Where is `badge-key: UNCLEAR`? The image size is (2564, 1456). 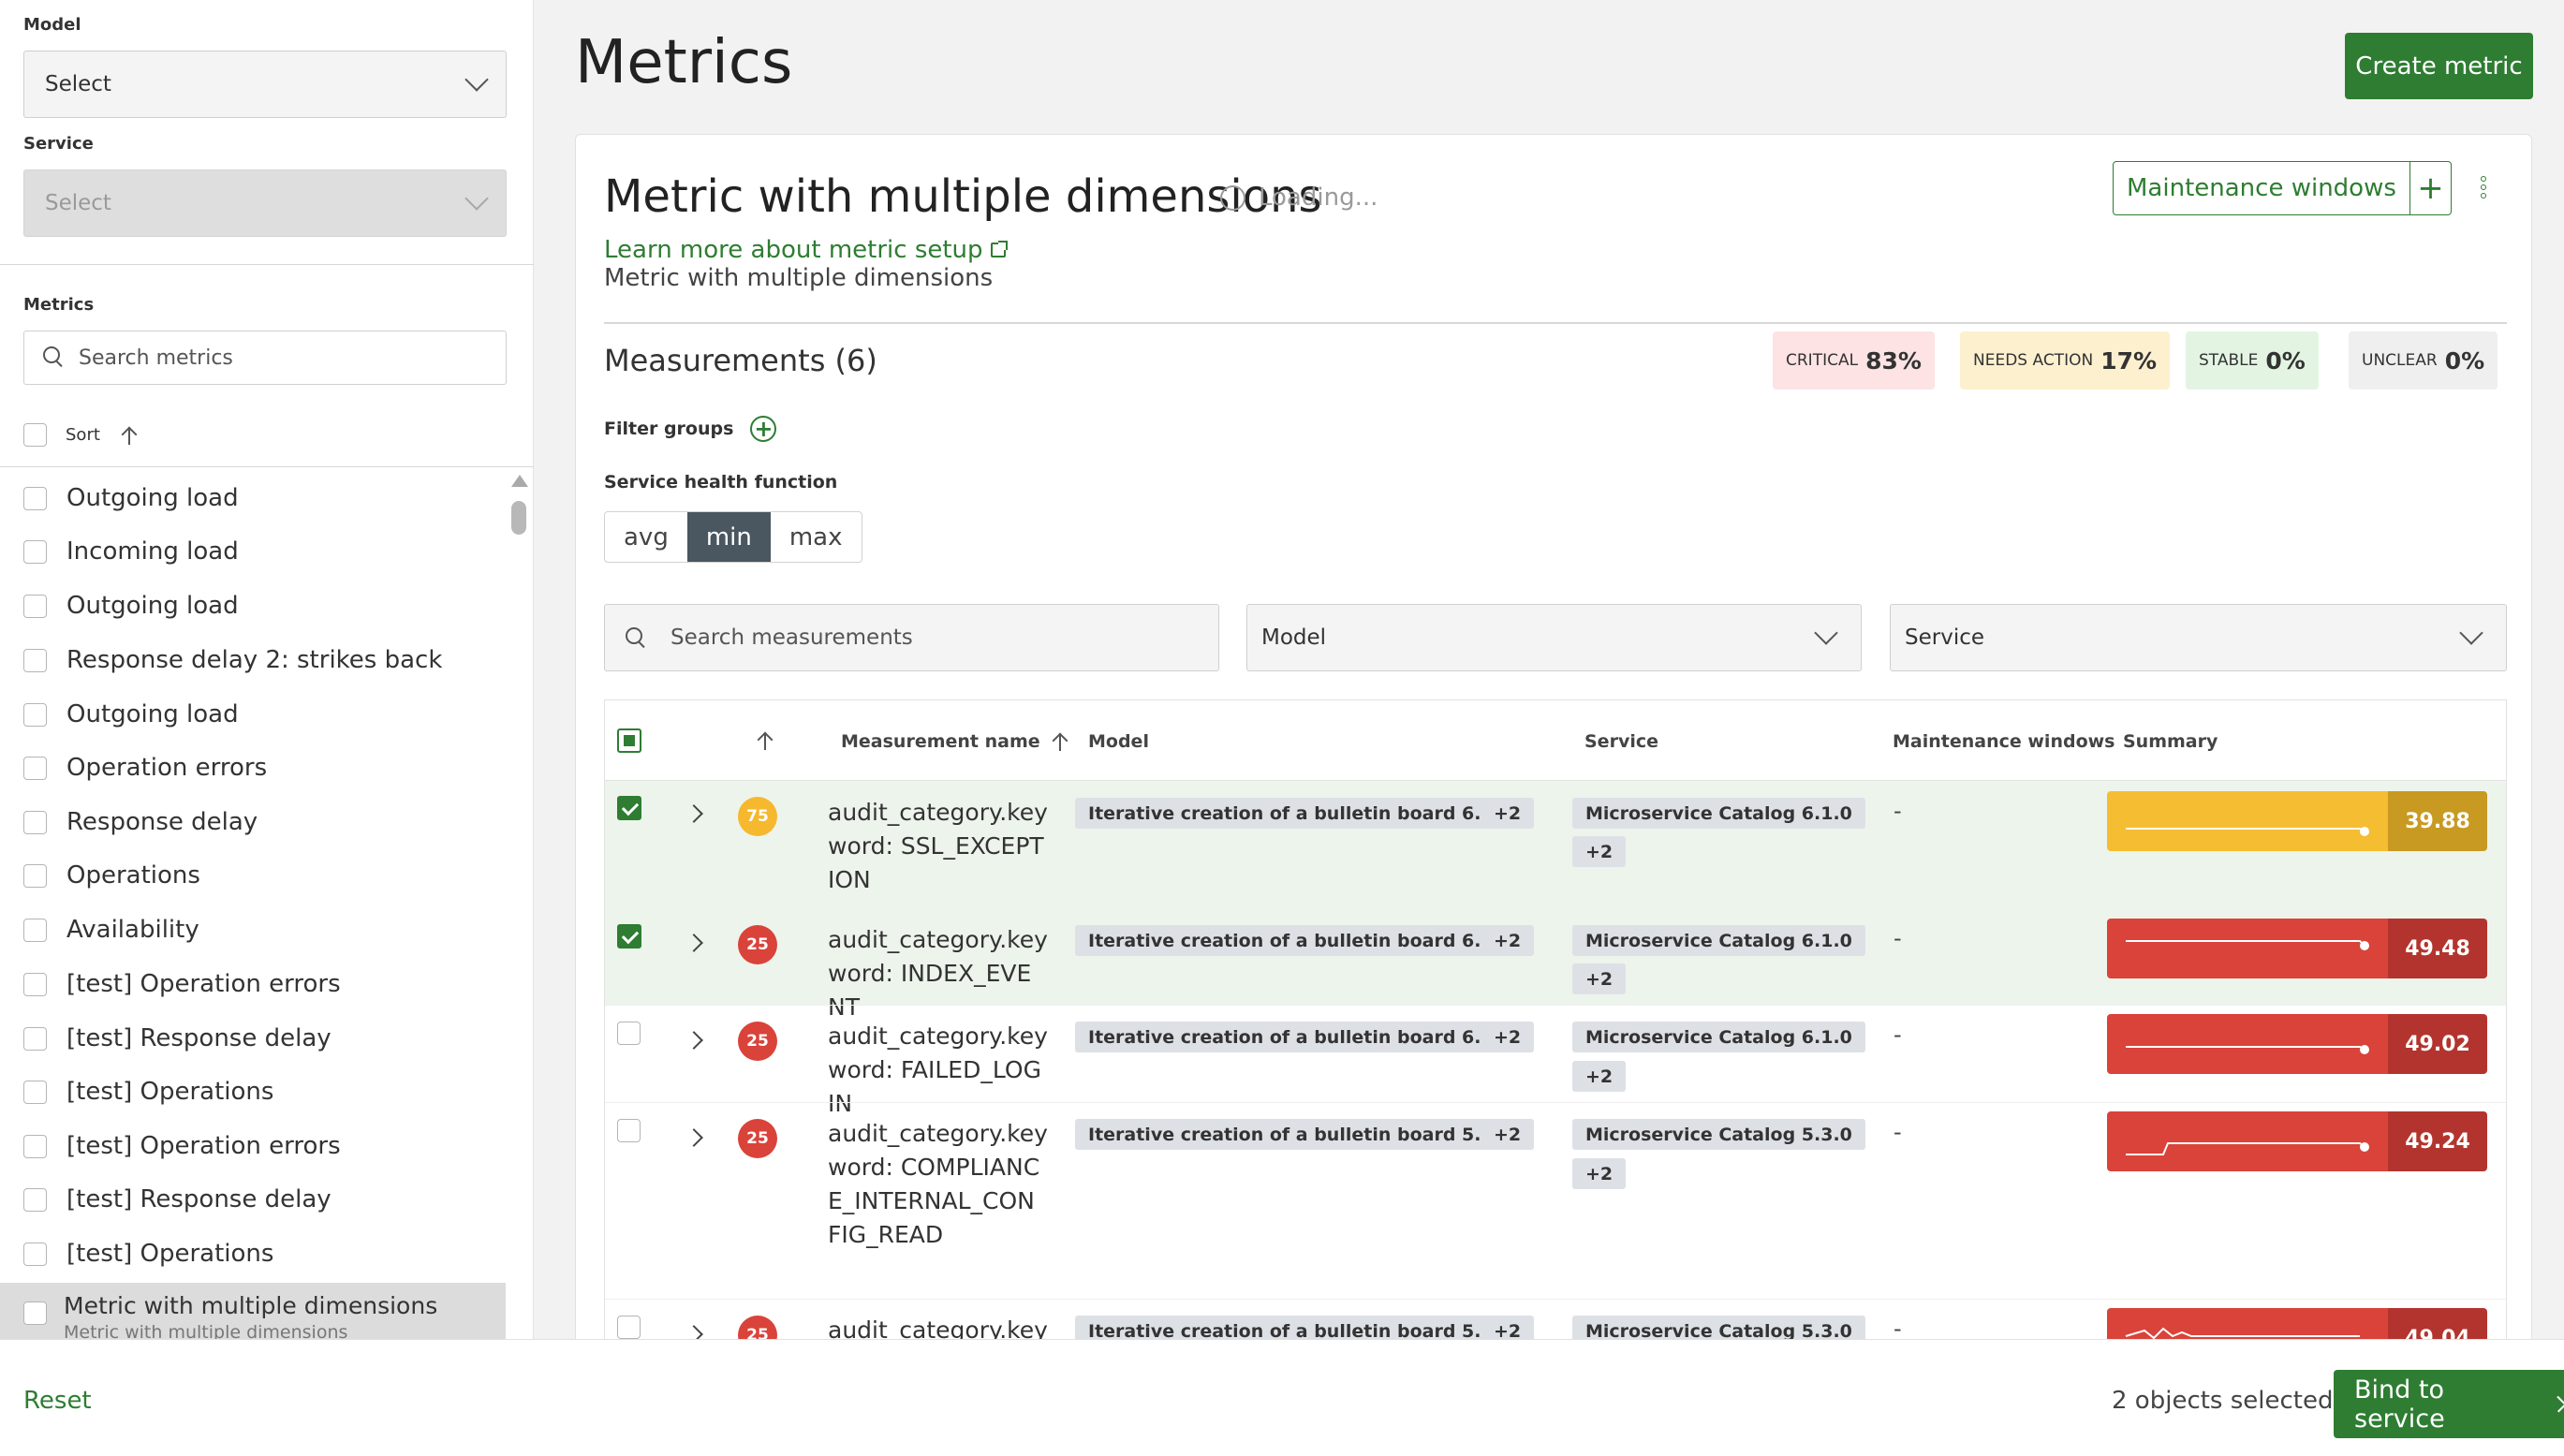
badge-key: UNCLEAR is located at coordinates (2400, 360).